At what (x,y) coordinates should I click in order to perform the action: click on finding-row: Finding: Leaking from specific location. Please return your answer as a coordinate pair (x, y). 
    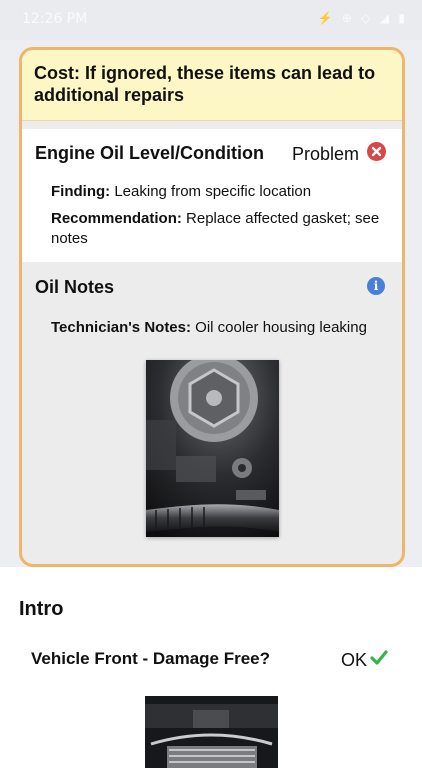
    Looking at the image, I should click on (221, 192).